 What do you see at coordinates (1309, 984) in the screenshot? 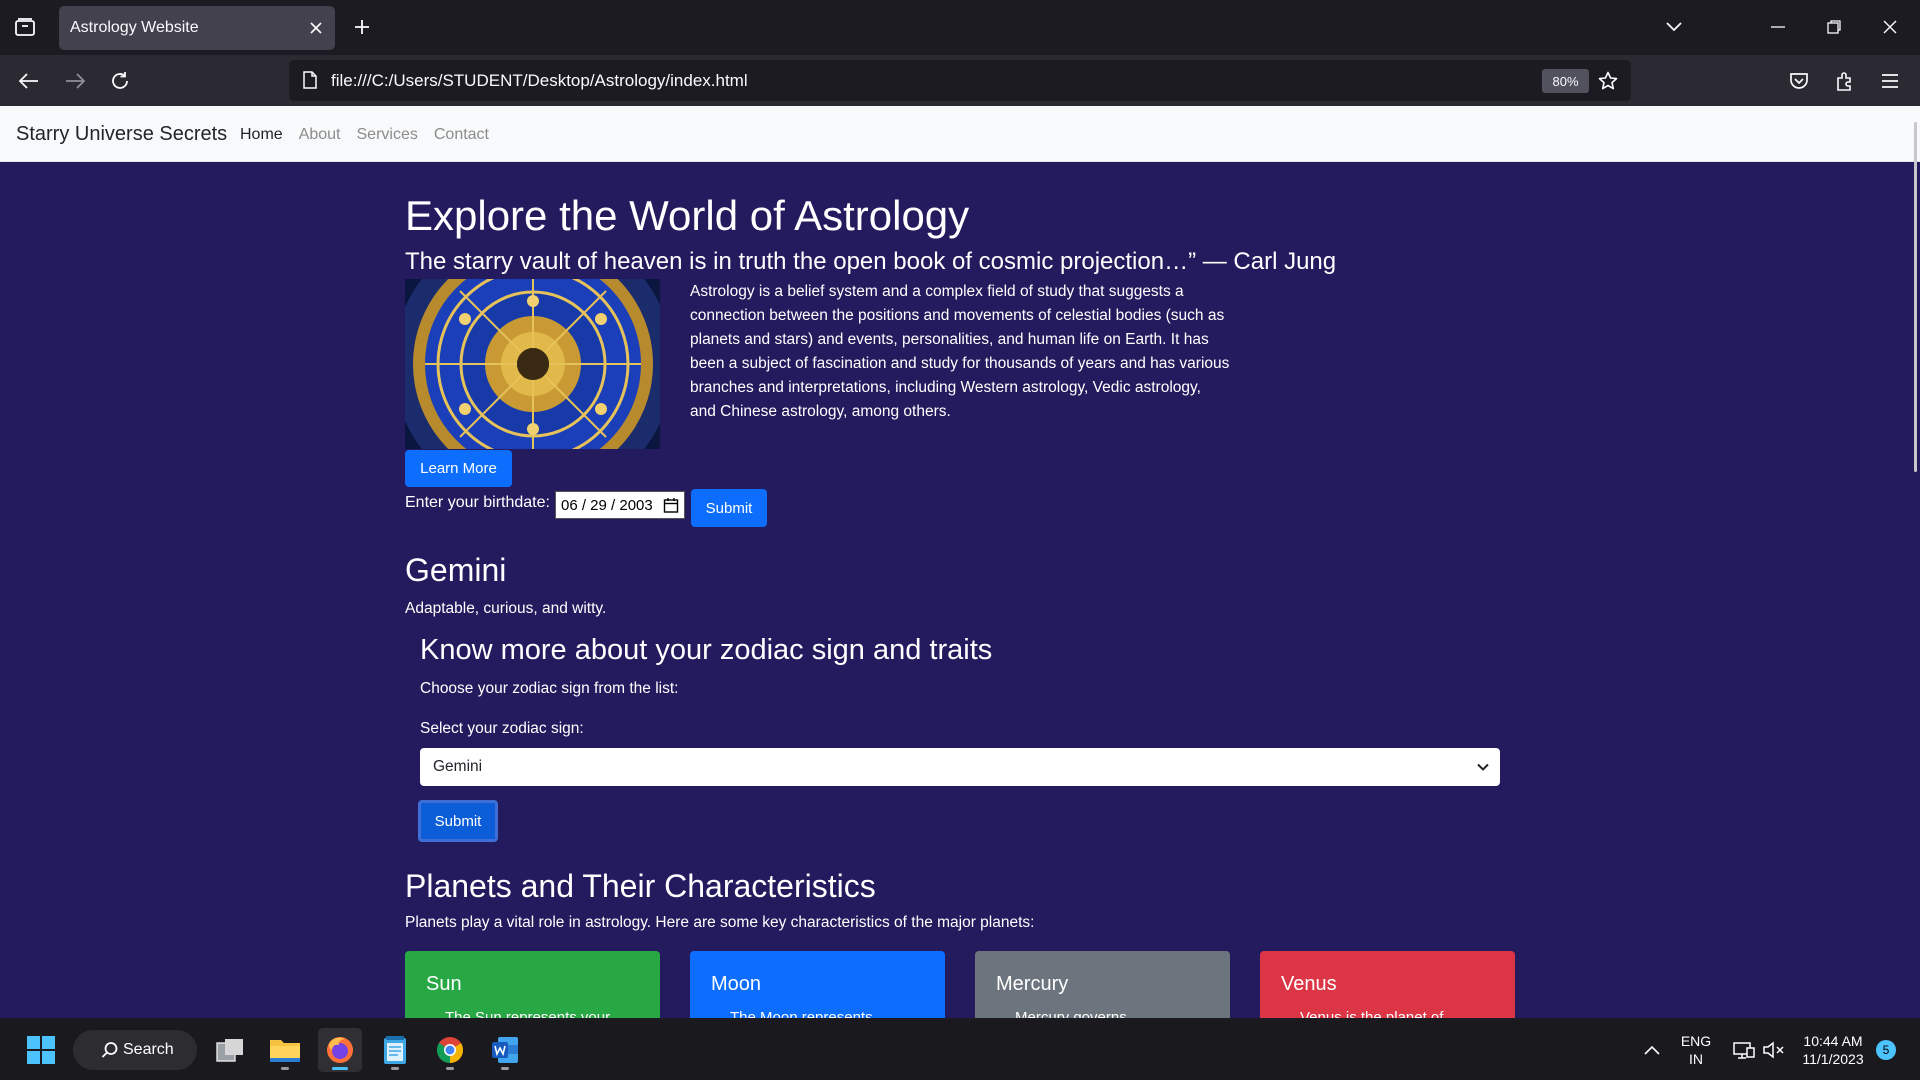
I see `planet-card-title: Venus` at bounding box center [1309, 984].